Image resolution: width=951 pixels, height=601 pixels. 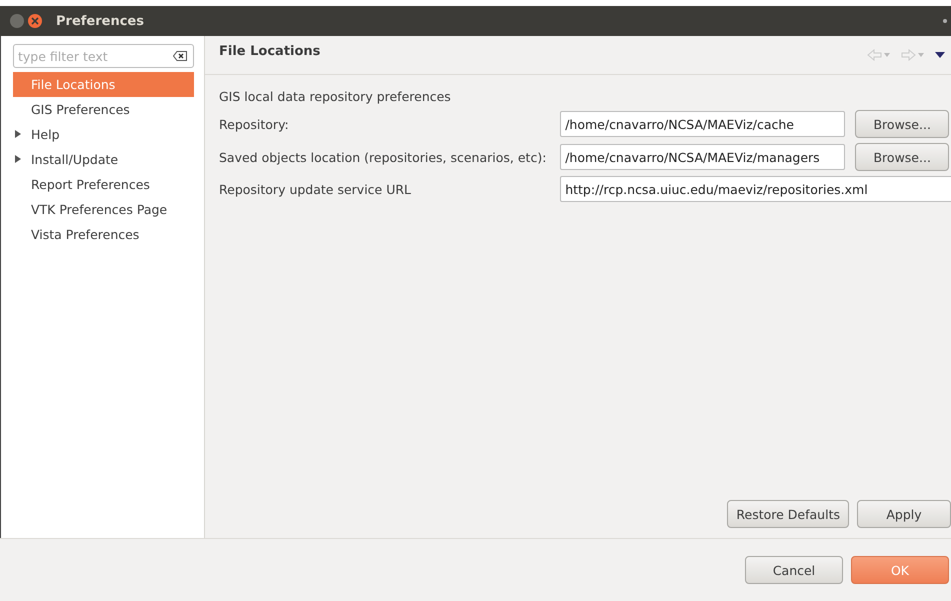 I want to click on tree-item: Install/Update, so click(x=103, y=159).